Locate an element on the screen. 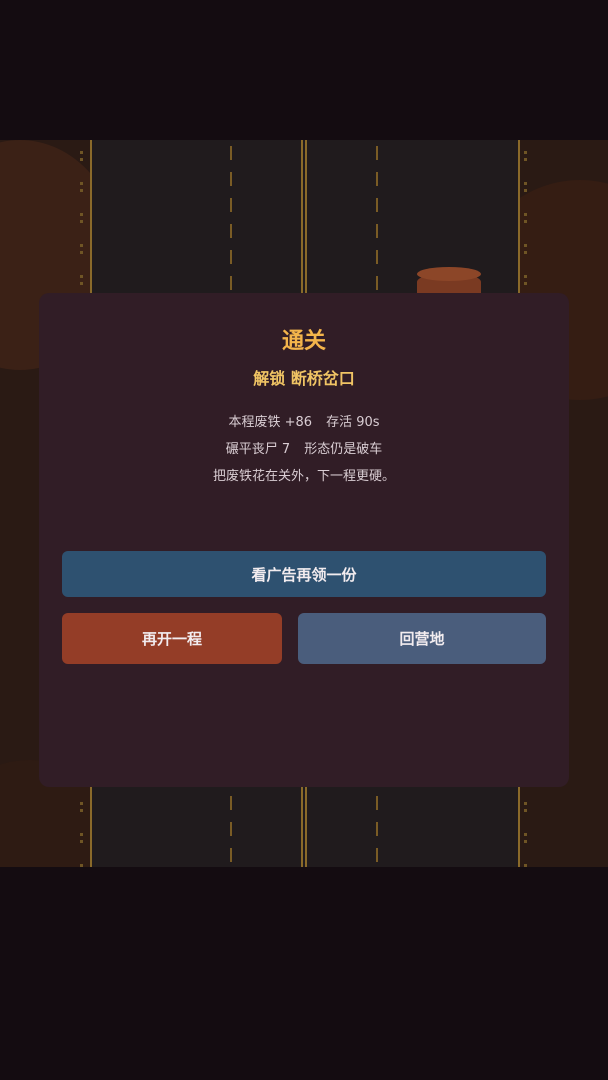 The width and height of the screenshot is (608, 1080). run-stats-line: 碾平丧尸 7 形态仍是破车 is located at coordinates (304, 447).